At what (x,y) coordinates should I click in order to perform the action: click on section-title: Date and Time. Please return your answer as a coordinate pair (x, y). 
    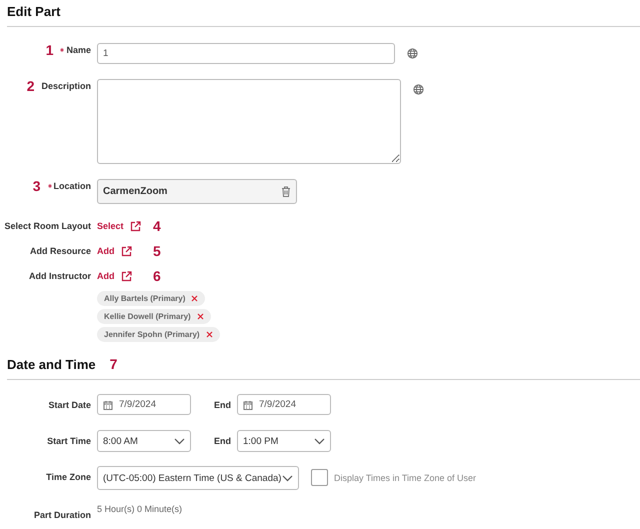
    Looking at the image, I should click on (51, 364).